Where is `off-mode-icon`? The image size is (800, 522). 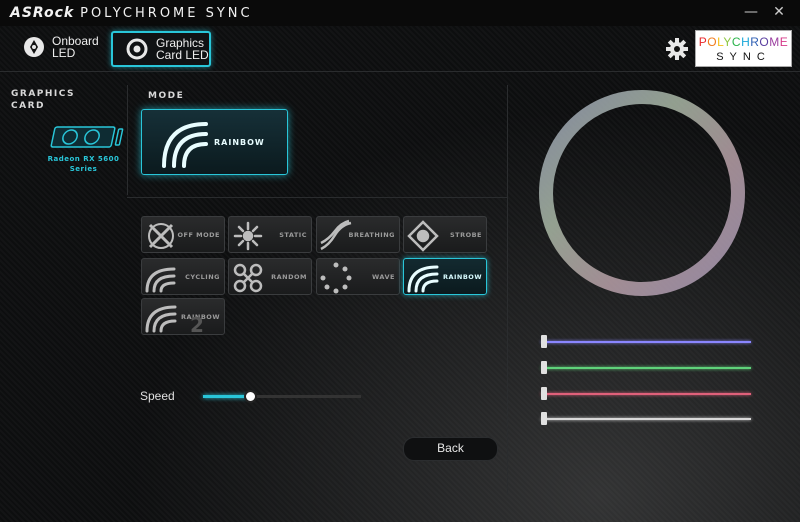 off-mode-icon is located at coordinates (161, 236).